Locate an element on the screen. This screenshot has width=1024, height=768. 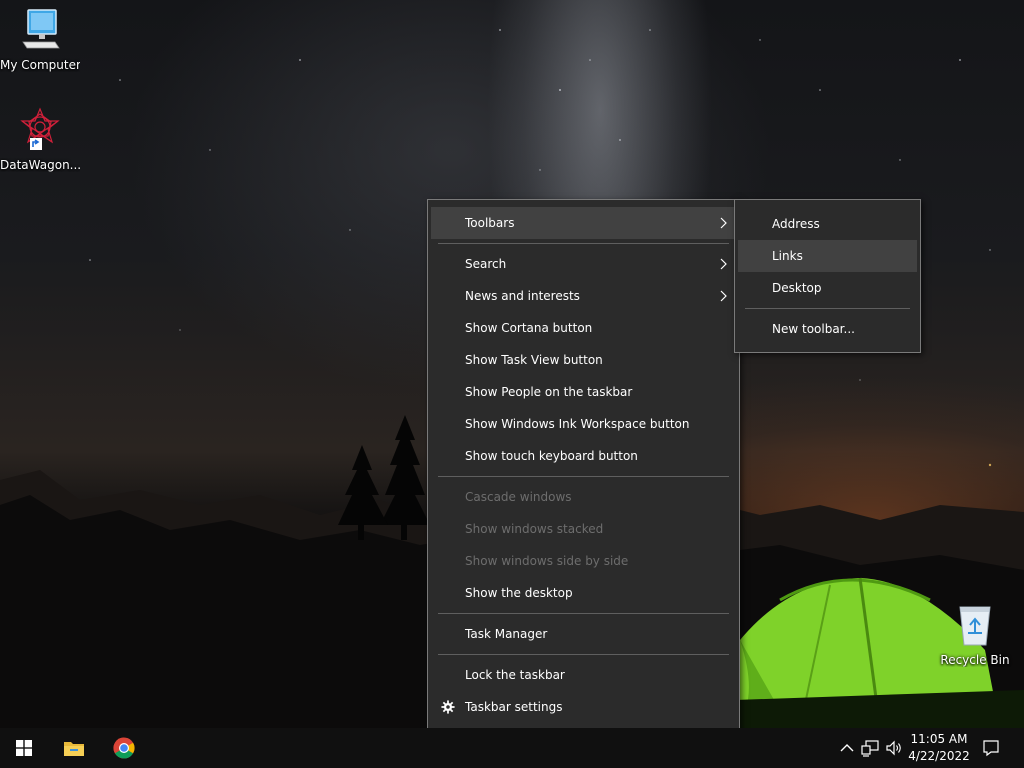
menu-item-label: Address is located at coordinates (796, 224).